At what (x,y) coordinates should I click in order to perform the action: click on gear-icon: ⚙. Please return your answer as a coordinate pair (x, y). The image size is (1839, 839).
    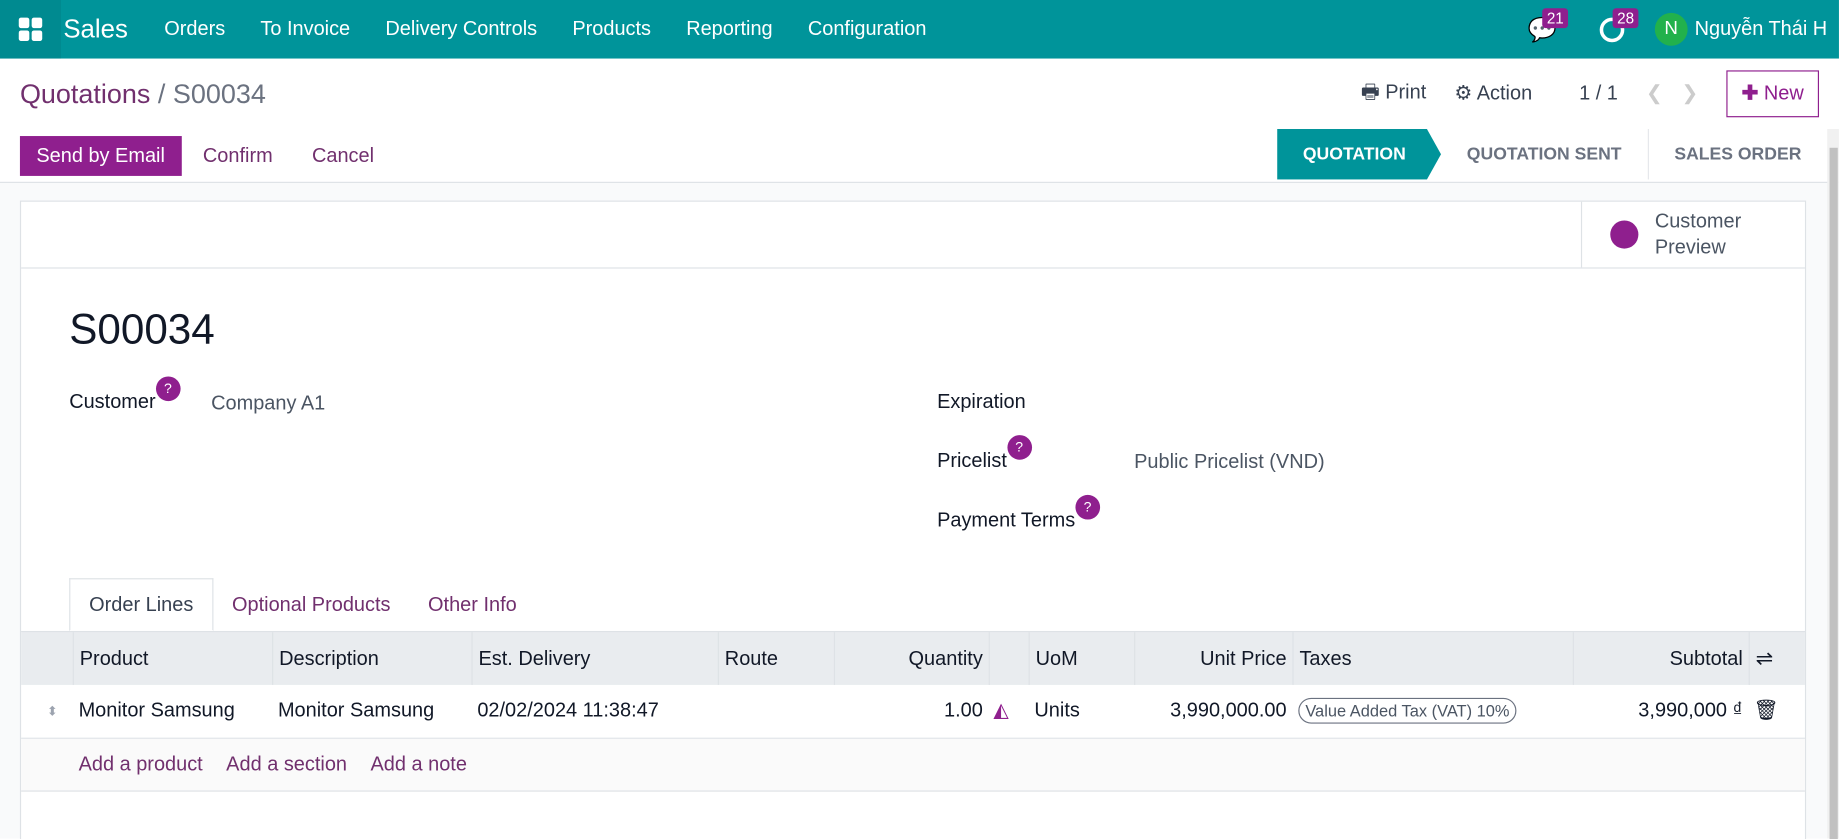
    Looking at the image, I should click on (1463, 93).